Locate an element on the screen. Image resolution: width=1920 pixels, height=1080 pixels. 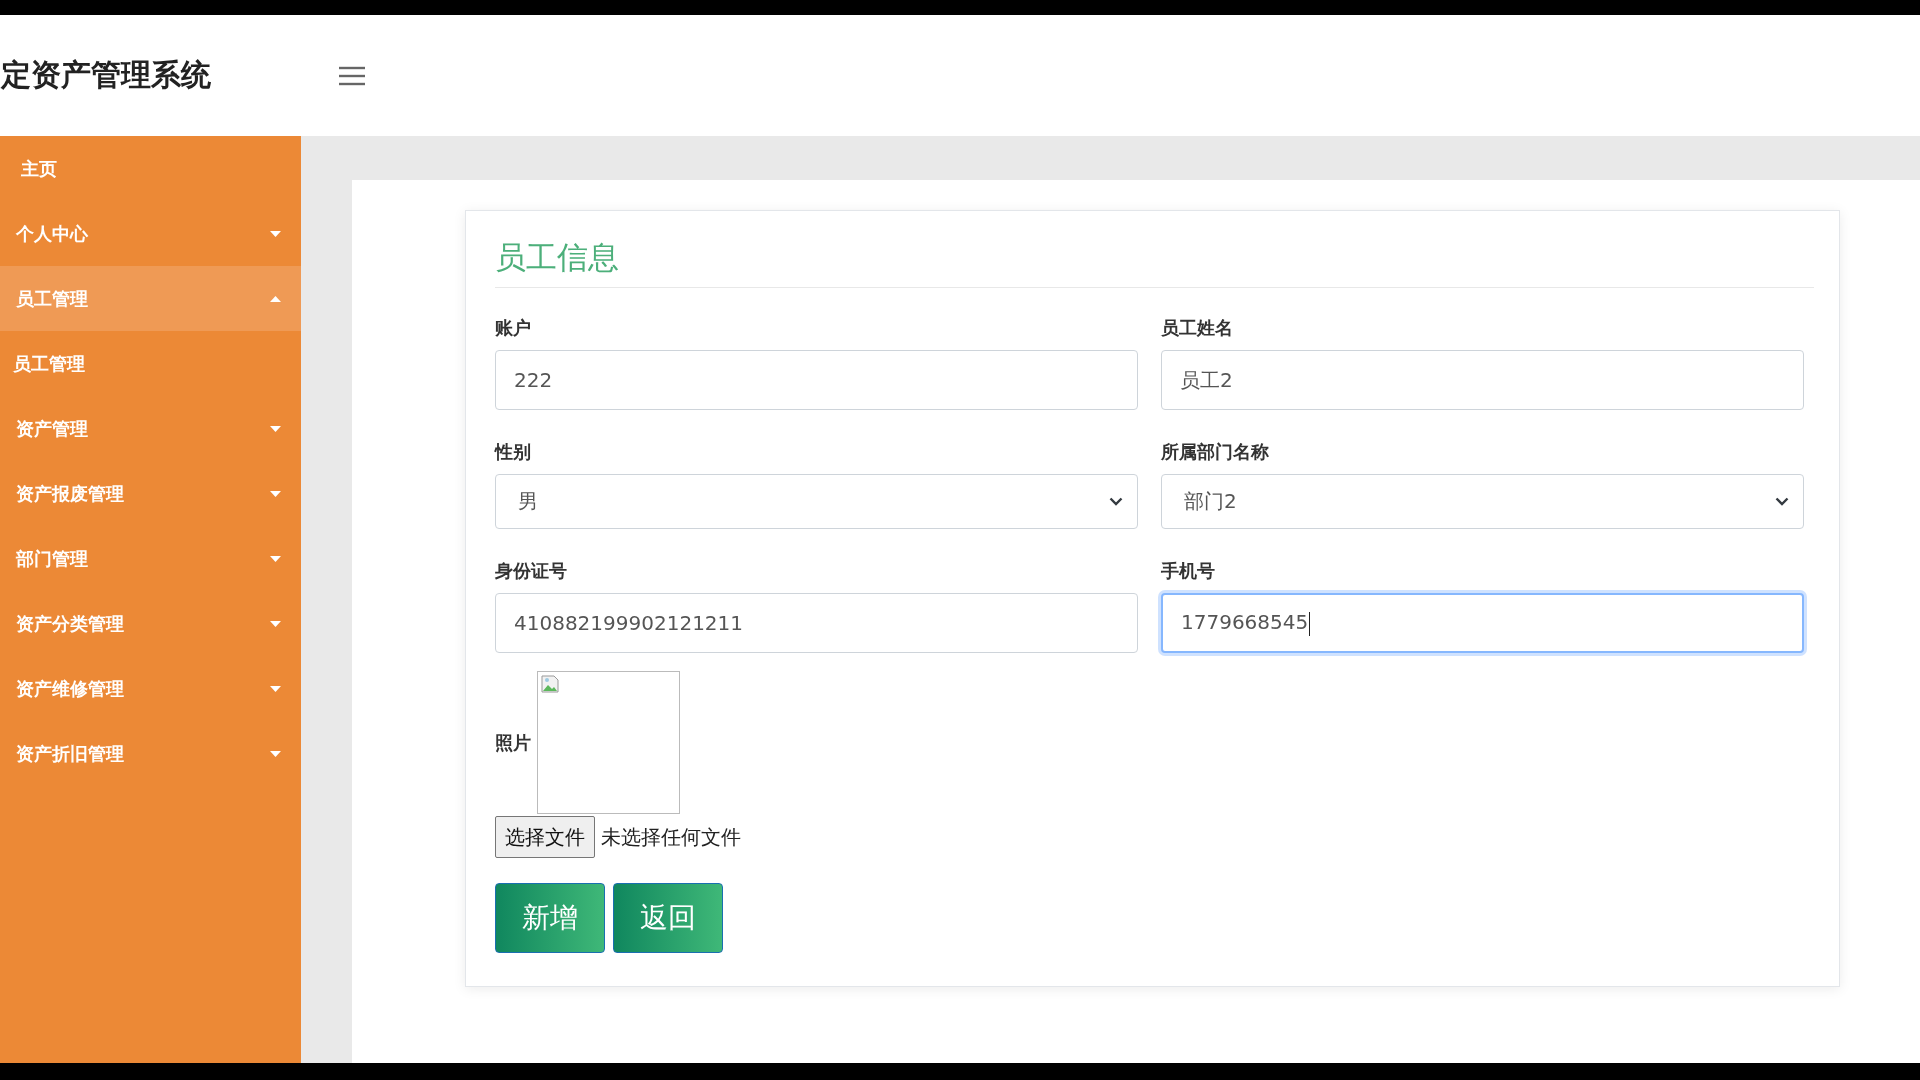
sidebar-item-label: 个人中心 is located at coordinates (52, 233).